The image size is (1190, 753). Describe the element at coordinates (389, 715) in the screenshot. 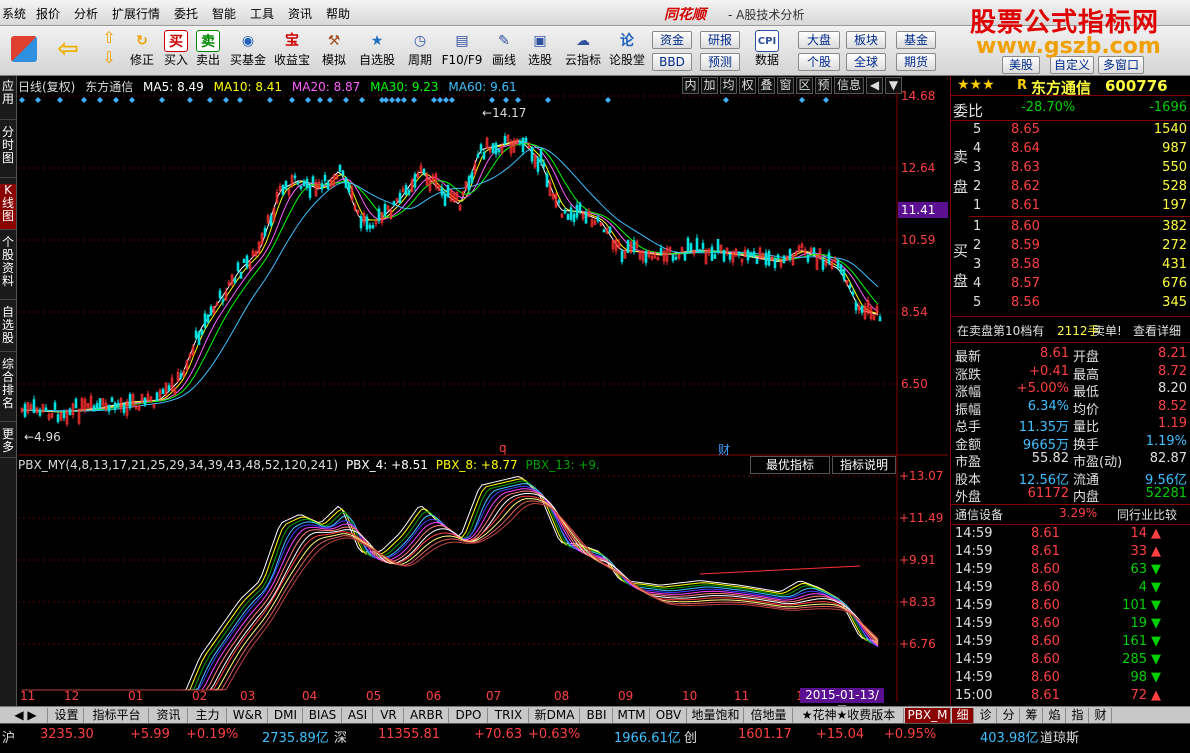

I see `bottom-tab: VR` at that location.